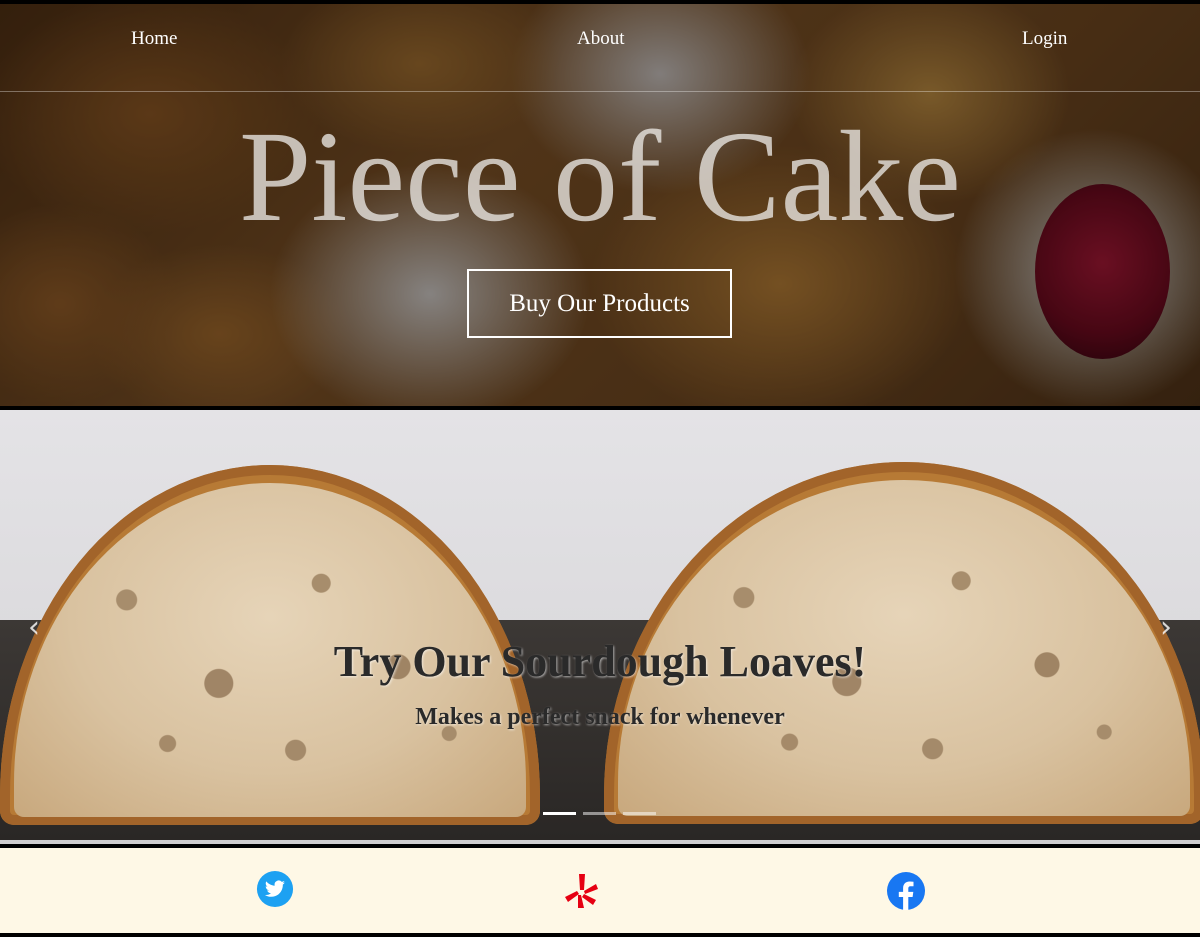 This screenshot has width=1200, height=937. I want to click on facebook-icon, so click(906, 891).